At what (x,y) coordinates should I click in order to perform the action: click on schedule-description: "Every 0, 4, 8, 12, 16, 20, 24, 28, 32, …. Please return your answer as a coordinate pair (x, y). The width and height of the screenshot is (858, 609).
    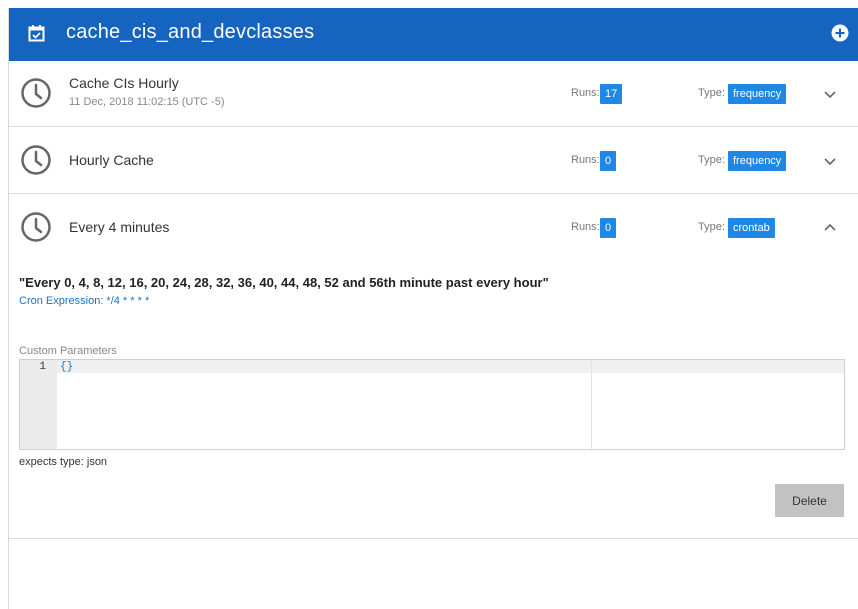
    Looking at the image, I should click on (284, 282).